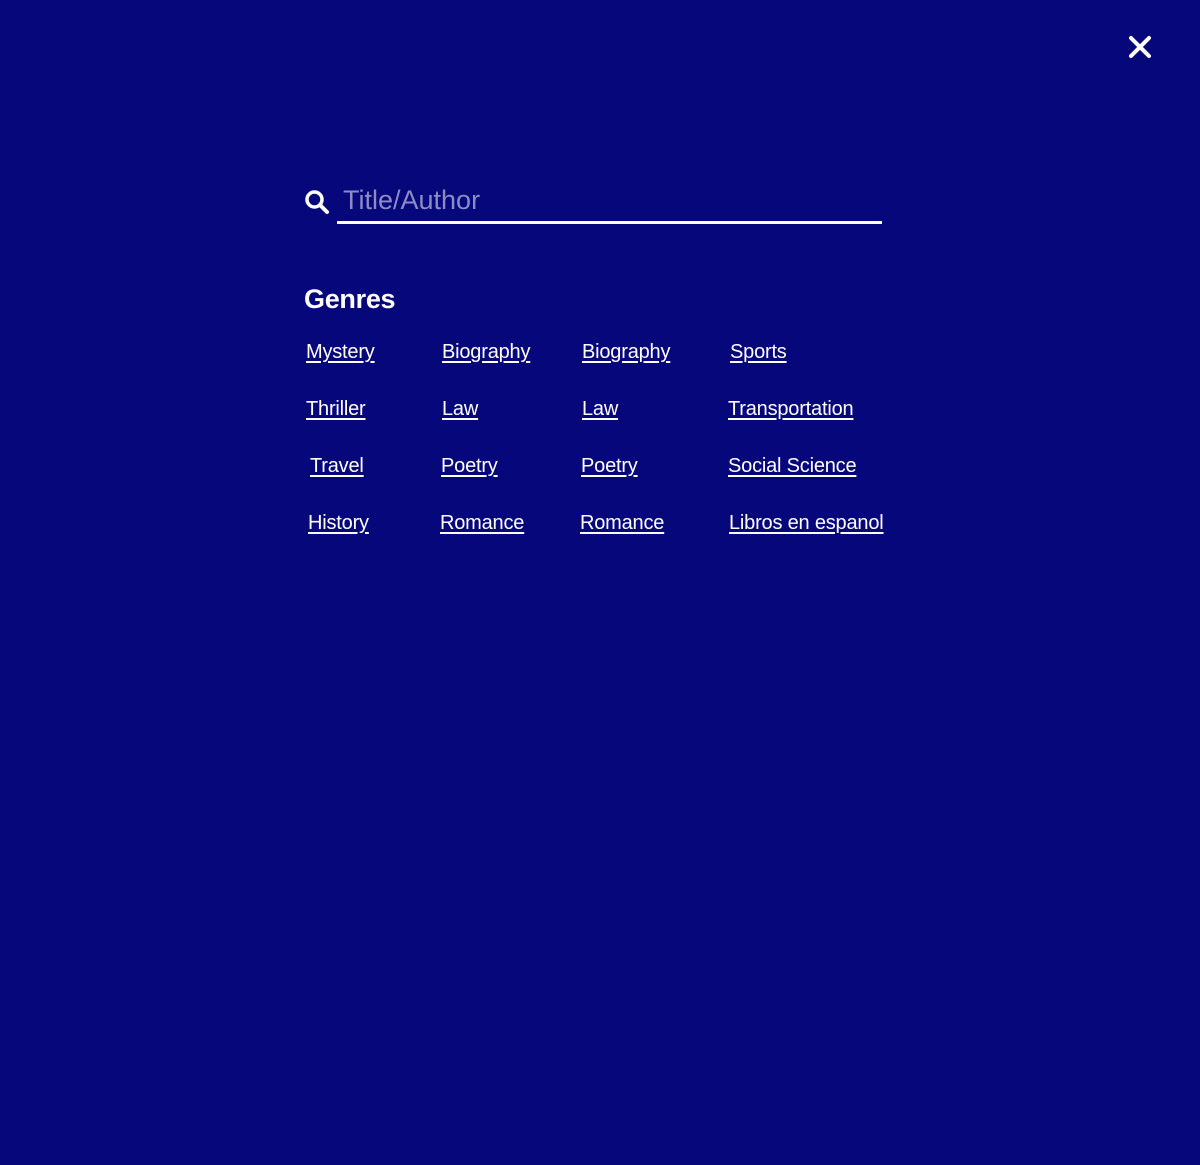  I want to click on search-icon, so click(317, 202).